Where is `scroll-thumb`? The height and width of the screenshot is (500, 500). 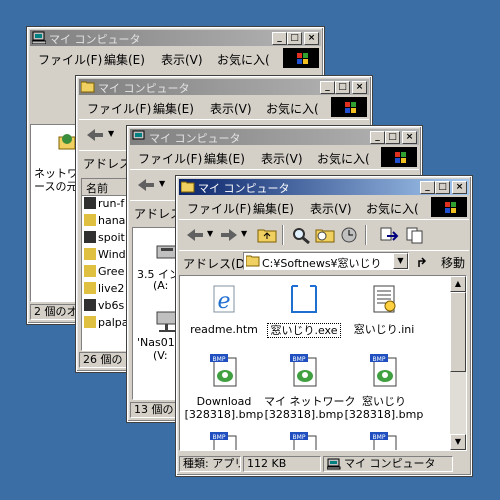 scroll-thumb is located at coordinates (458, 332).